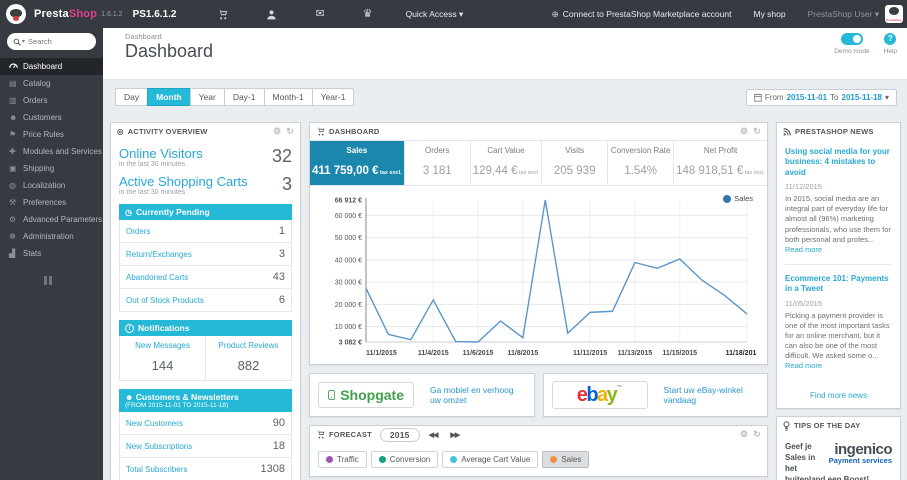 Image resolution: width=907 pixels, height=480 pixels. I want to click on range-button-month: Month, so click(169, 97).